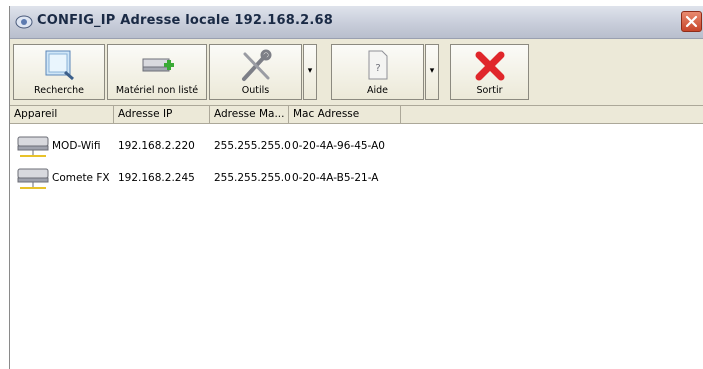  I want to click on title-bar: CONFIG_IP Adresse locale 192.168.2.68, so click(356, 22).